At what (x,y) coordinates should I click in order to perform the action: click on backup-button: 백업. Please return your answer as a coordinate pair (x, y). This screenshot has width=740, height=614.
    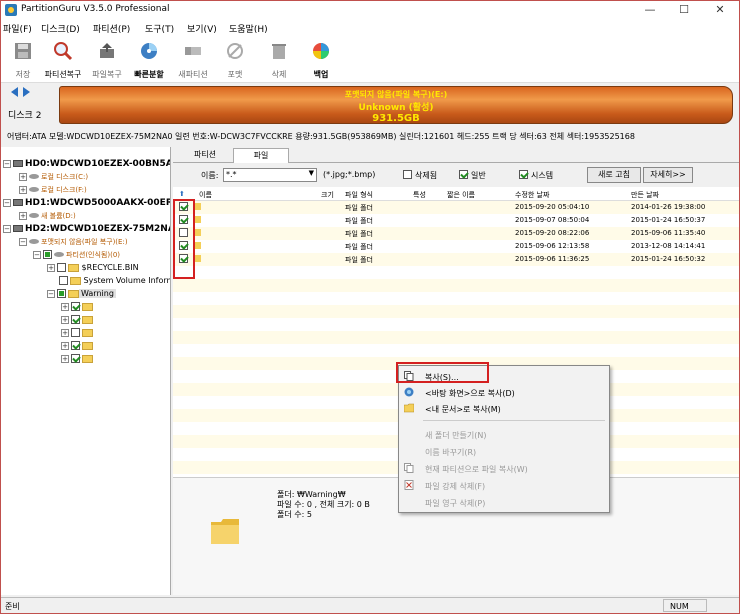
    Looking at the image, I should click on (321, 60).